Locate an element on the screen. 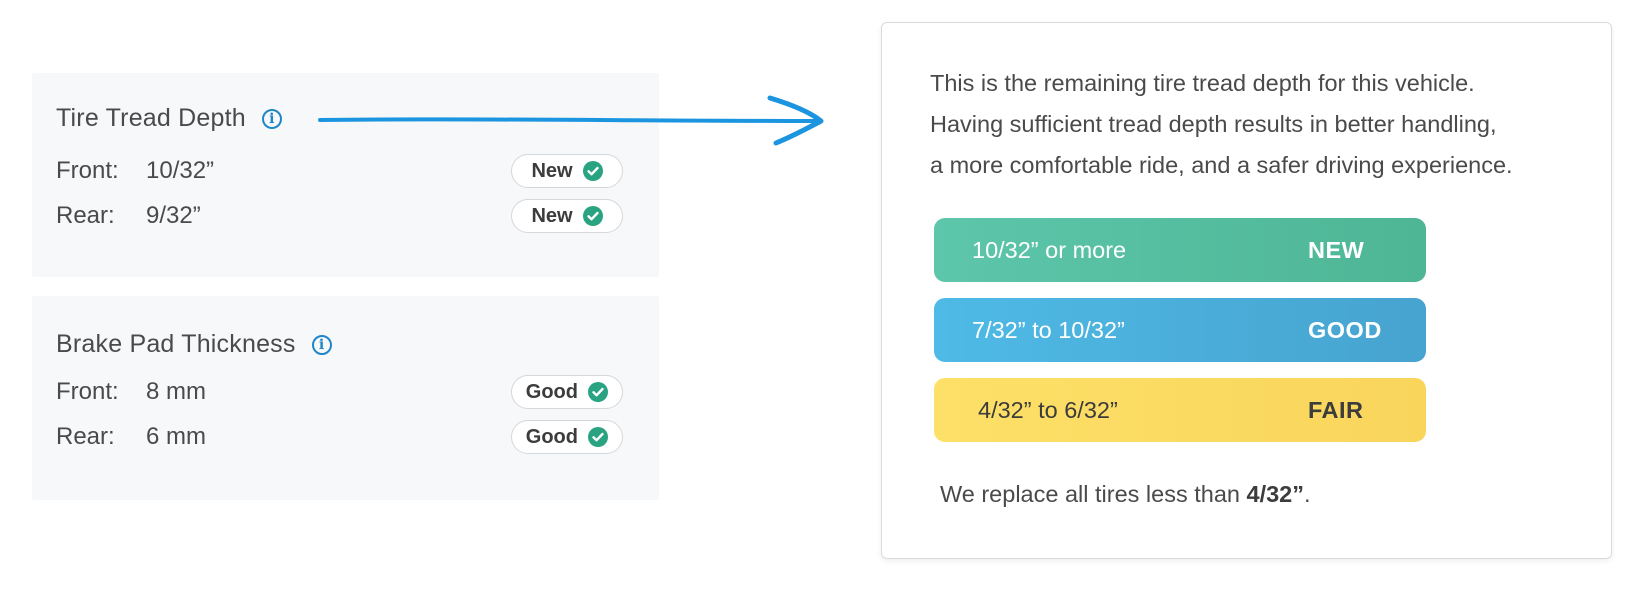 The image size is (1638, 590). level-range: 7/32” to 10/32” is located at coordinates (1048, 329).